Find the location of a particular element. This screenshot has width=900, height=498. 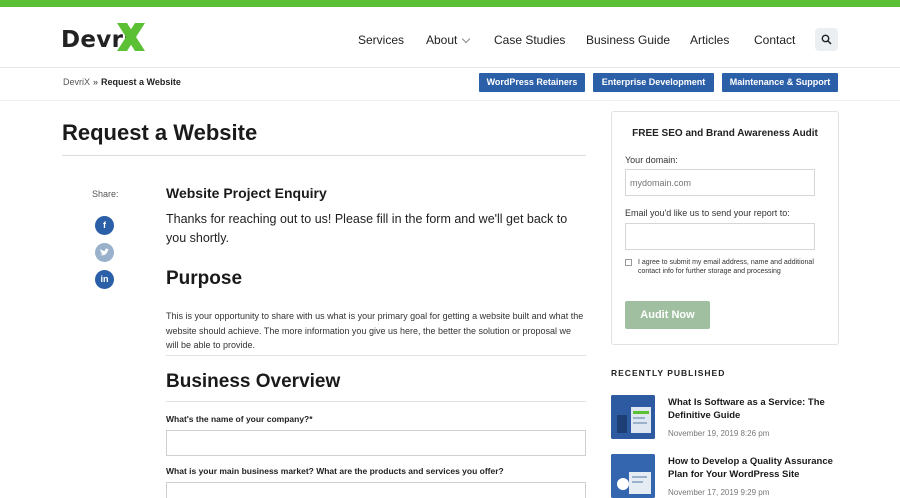

title-divider is located at coordinates (324, 155).